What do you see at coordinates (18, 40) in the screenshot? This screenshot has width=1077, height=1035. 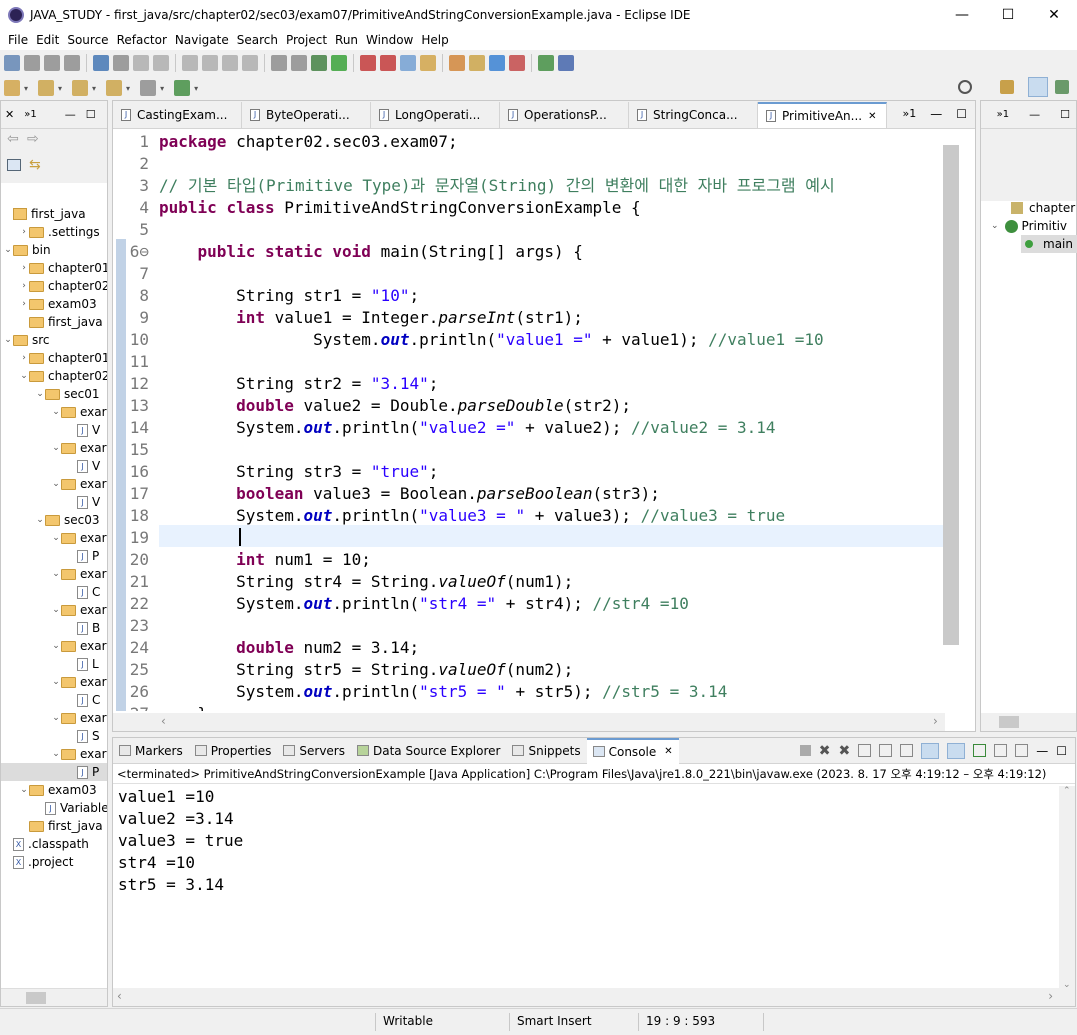 I see `menu-file: File` at bounding box center [18, 40].